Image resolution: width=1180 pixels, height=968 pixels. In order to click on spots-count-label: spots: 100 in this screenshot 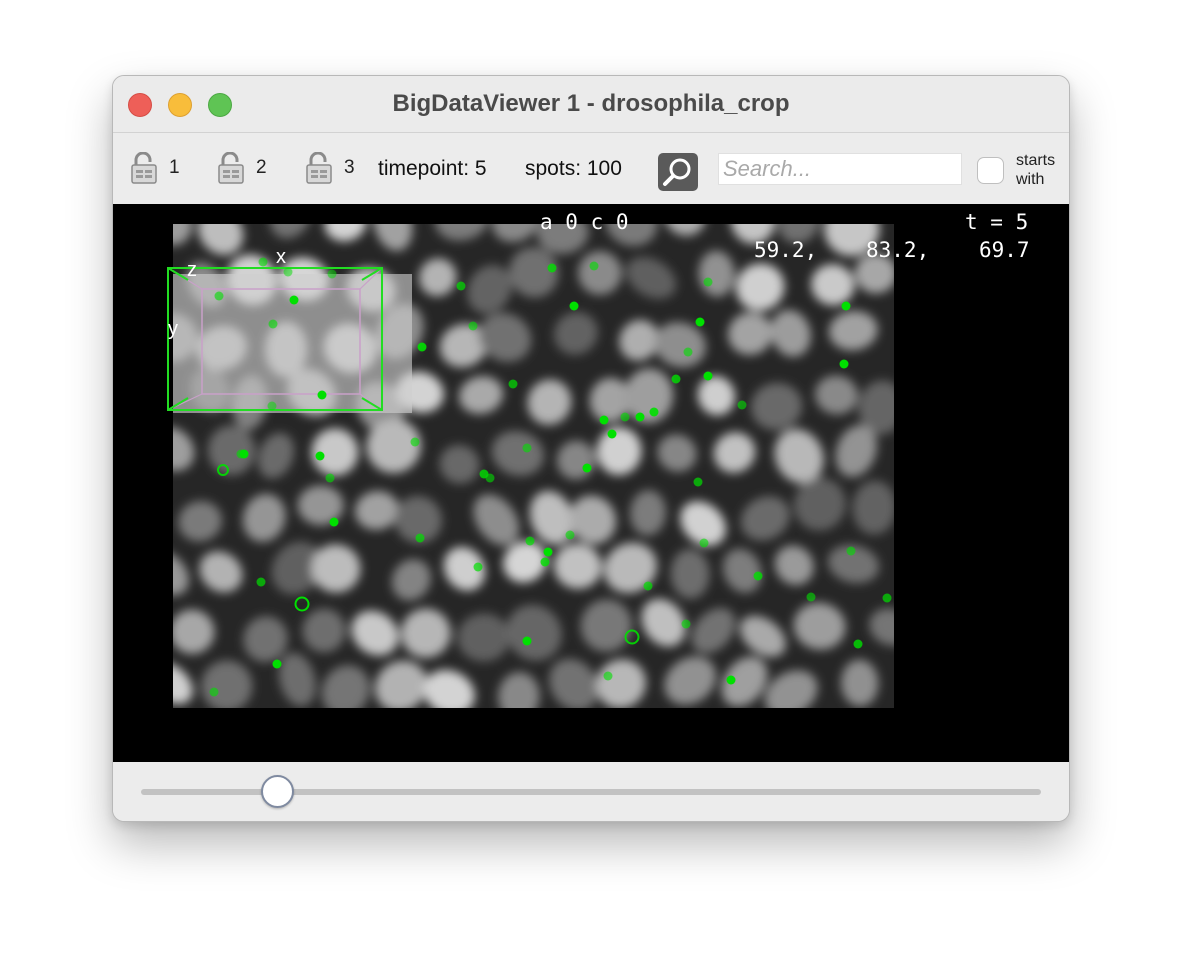, I will do `click(573, 168)`.